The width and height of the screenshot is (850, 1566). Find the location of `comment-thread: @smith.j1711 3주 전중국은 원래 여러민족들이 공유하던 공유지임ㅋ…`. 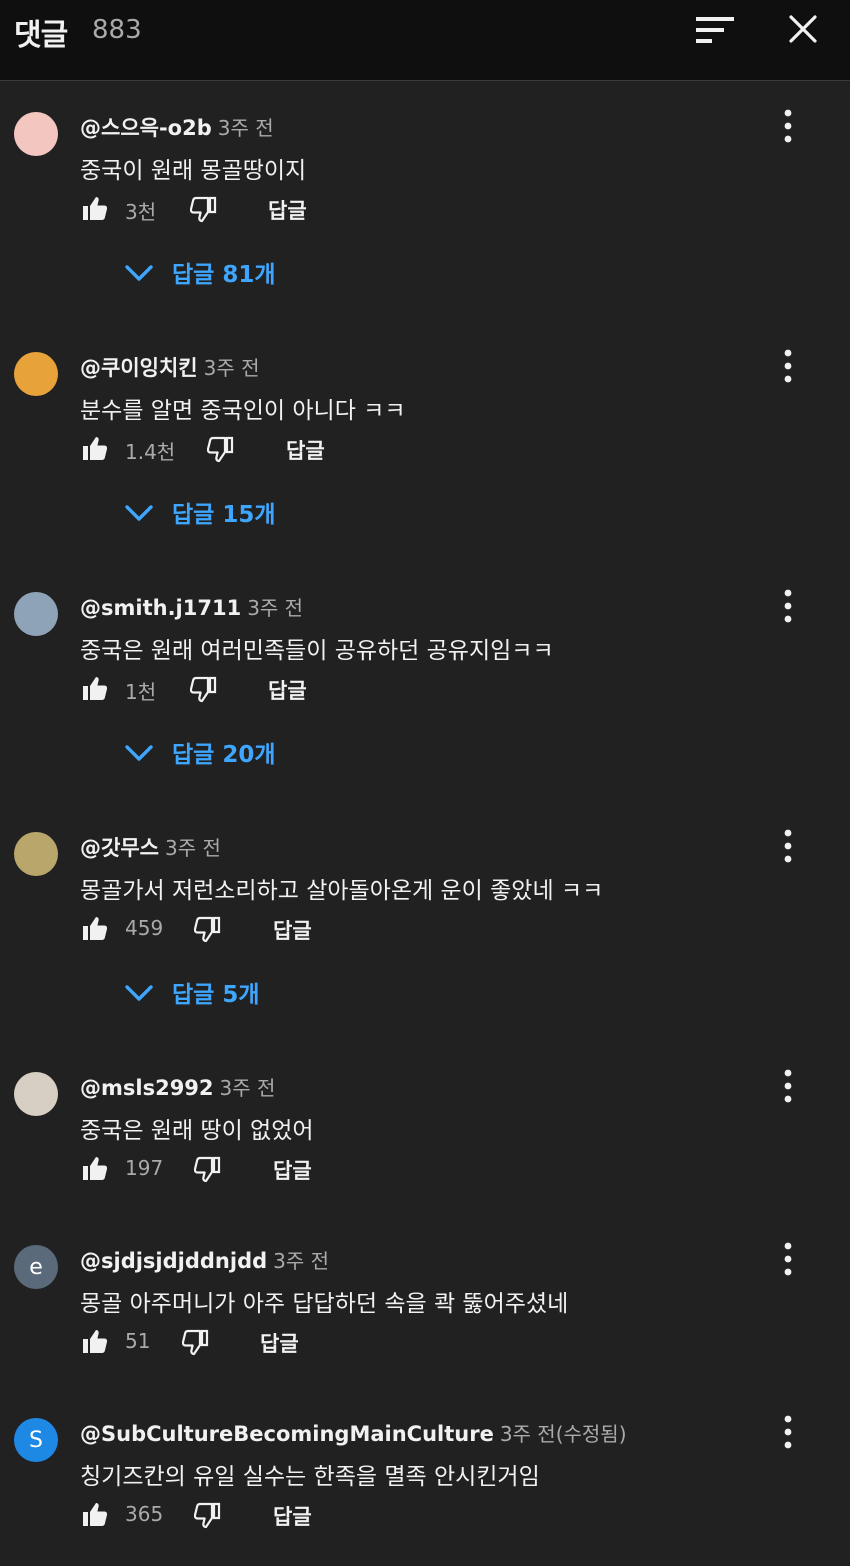

comment-thread: @smith.j1711 3주 전중국은 원래 여러민족들이 공유하던 공유지임ㅋ… is located at coordinates (425, 685).